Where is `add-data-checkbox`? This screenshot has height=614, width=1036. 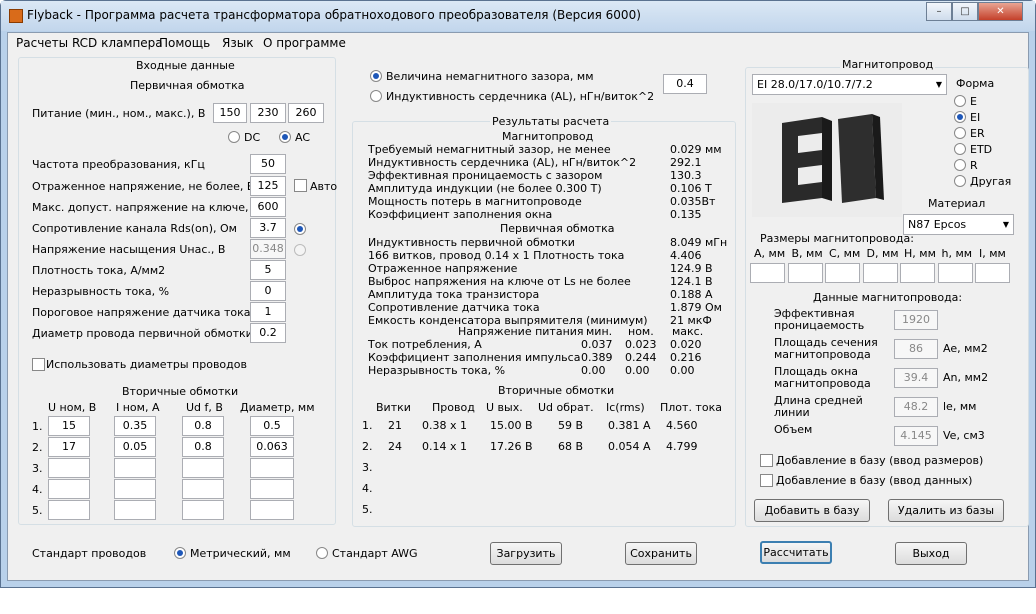 add-data-checkbox is located at coordinates (766, 480).